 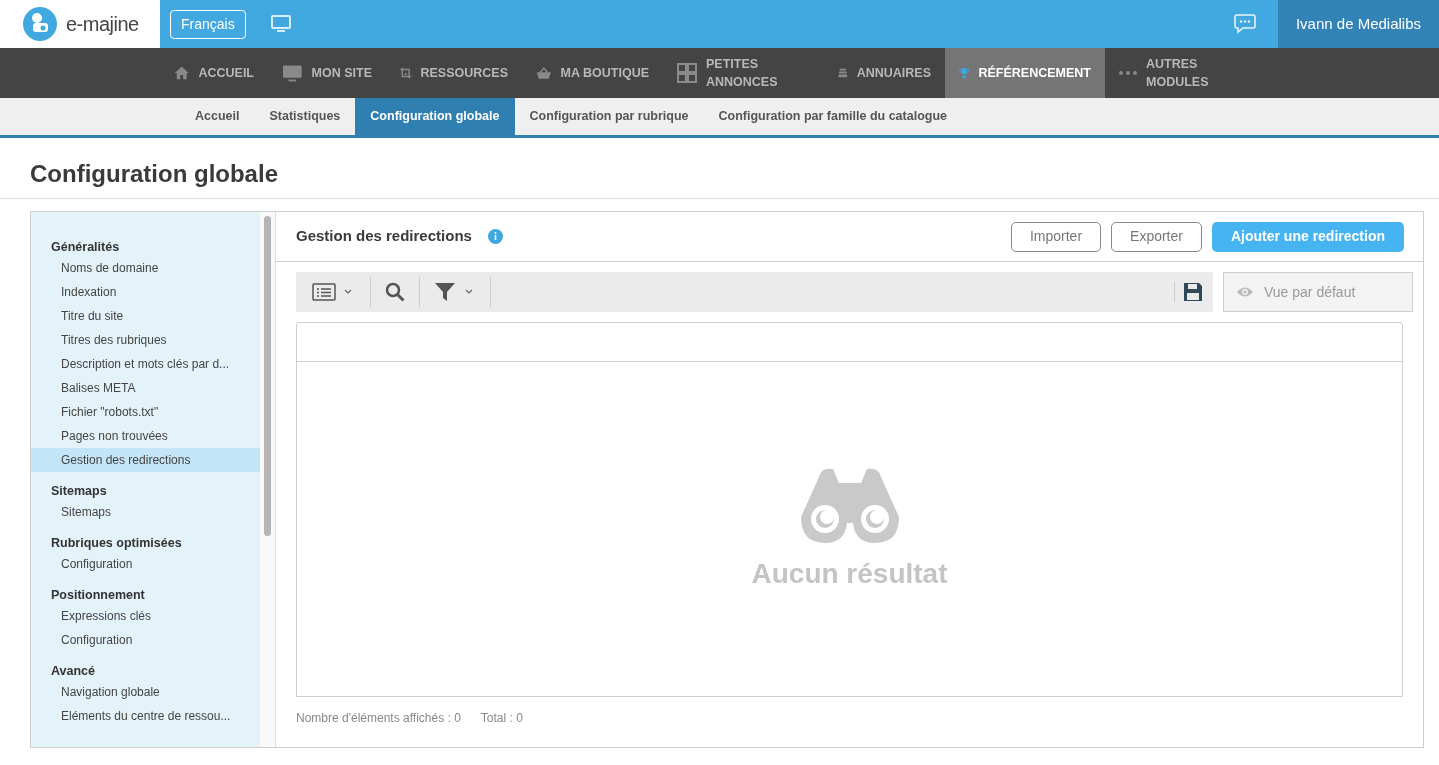 I want to click on monitor-icon, so click(x=292, y=73).